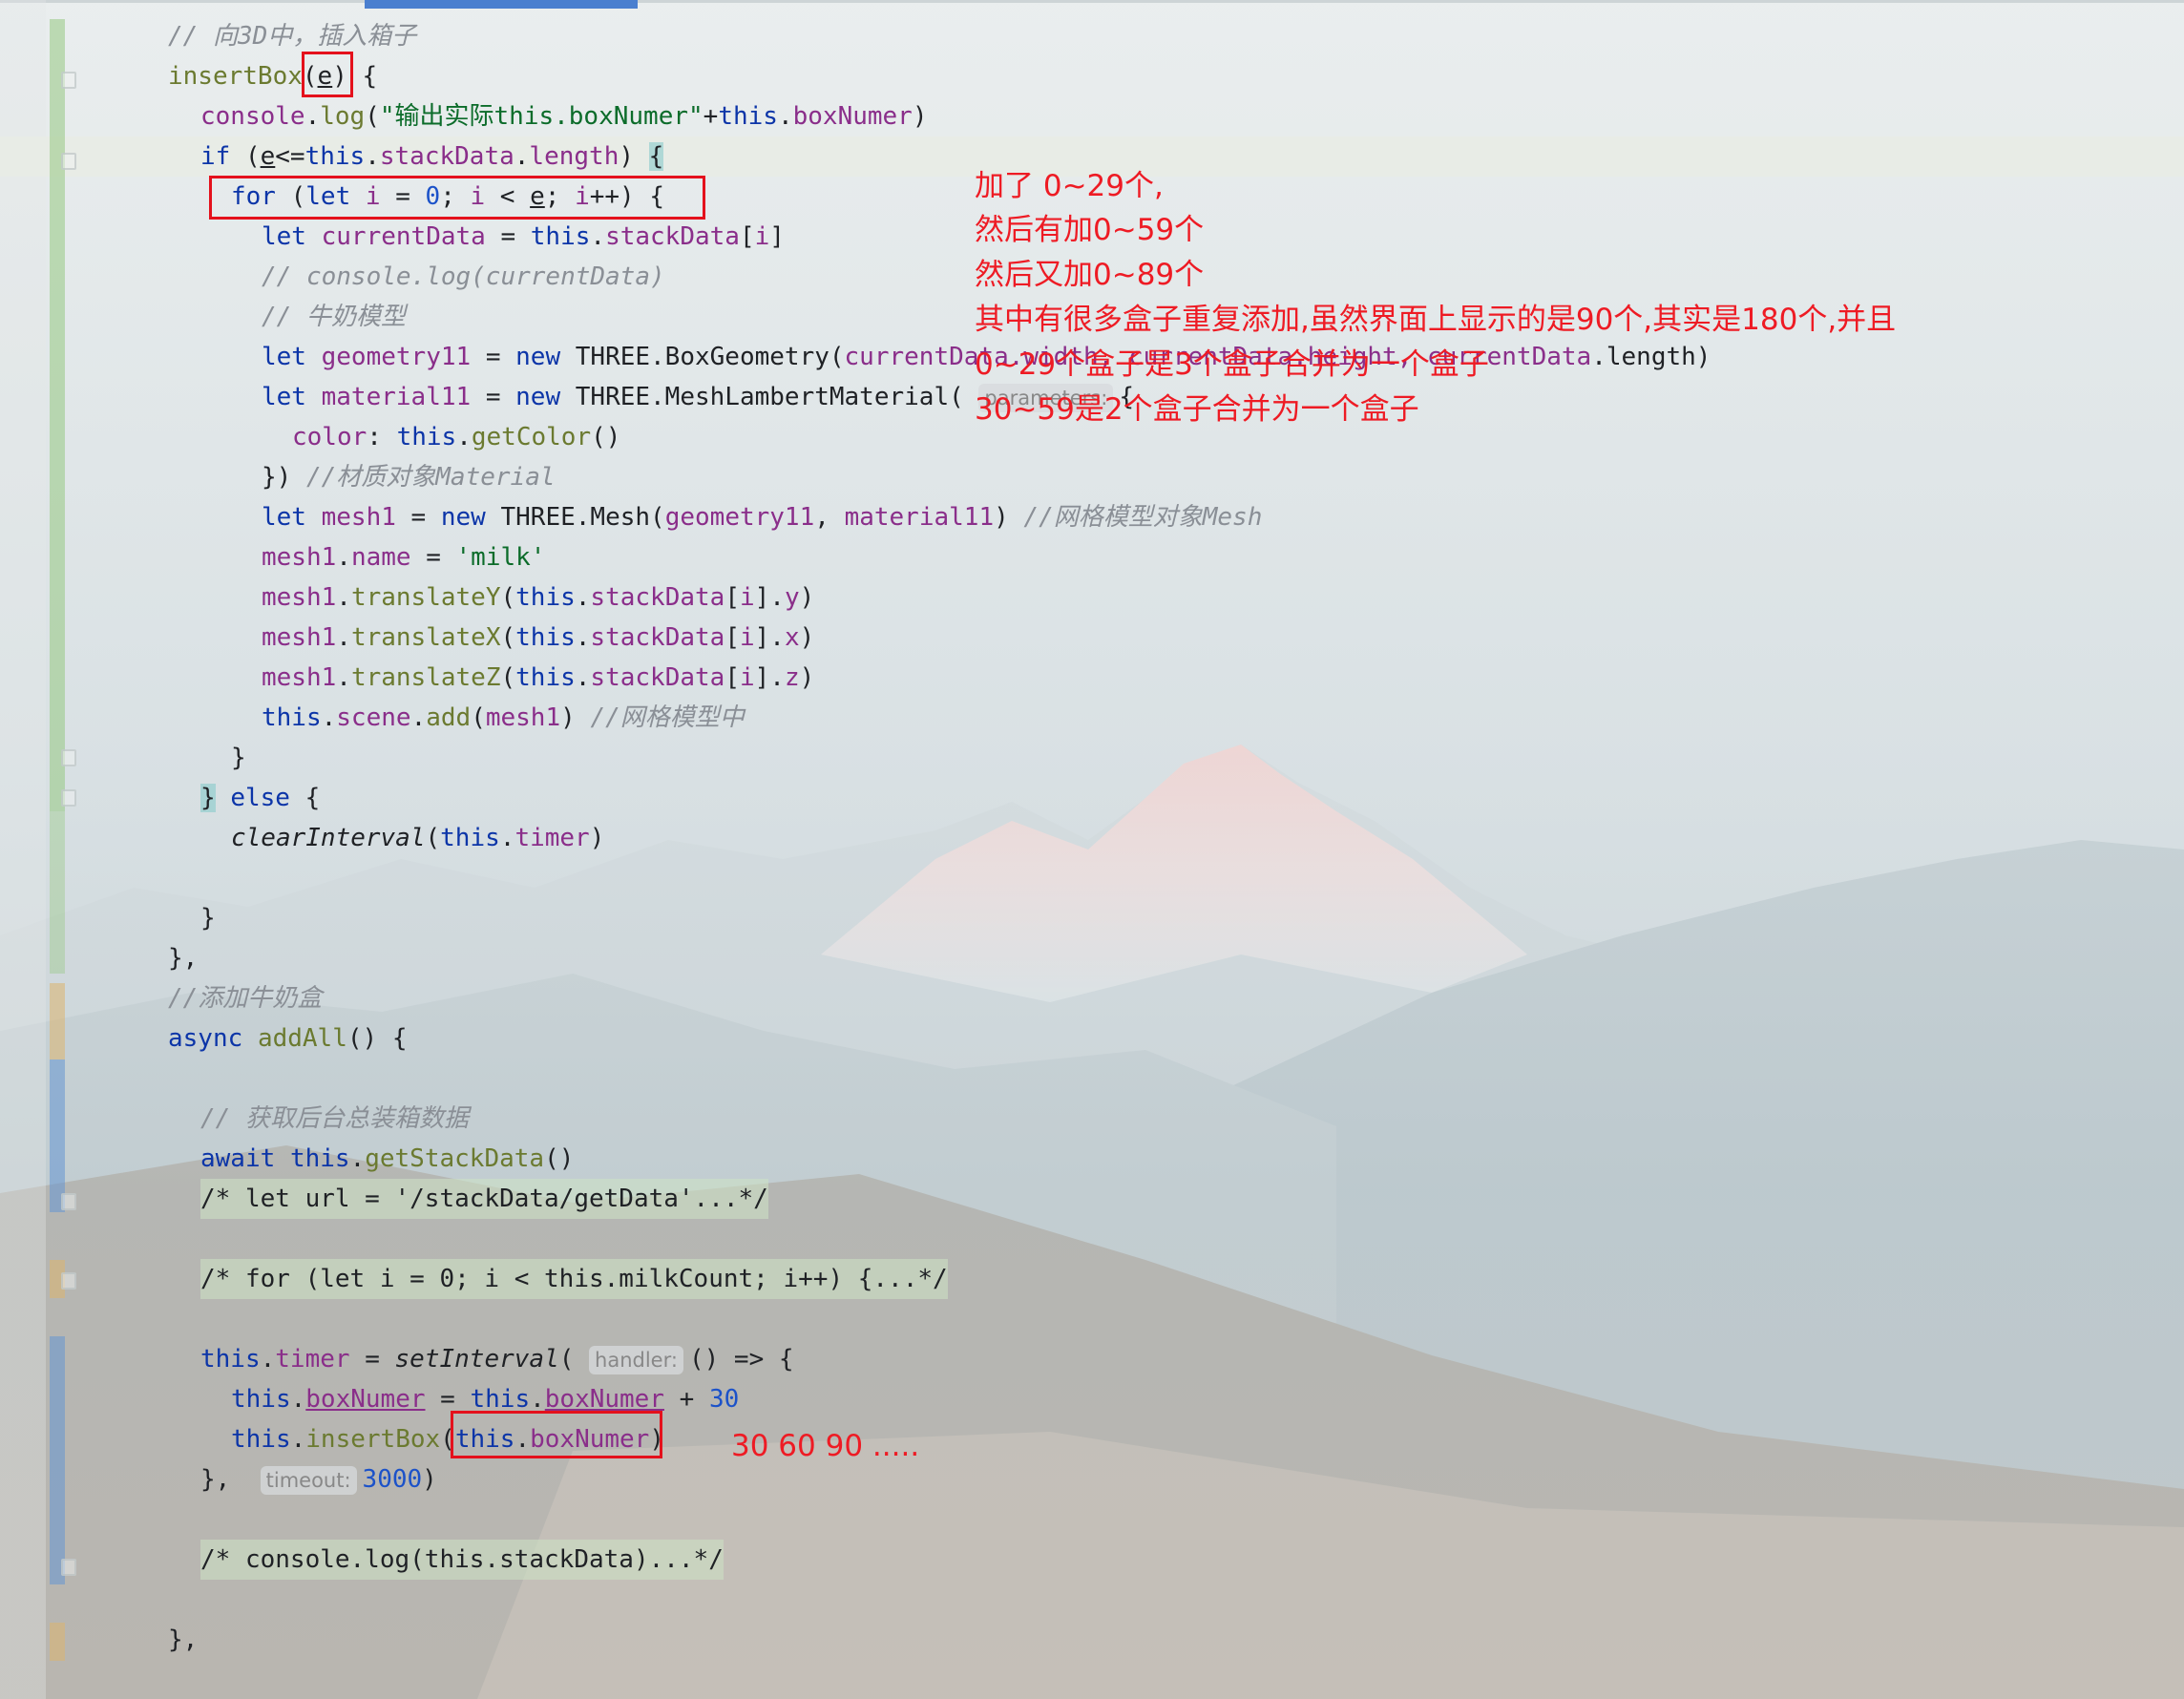 The height and width of the screenshot is (1699, 2184). Describe the element at coordinates (539, 677) in the screenshot. I see `code-line-translate-z: mesh1.translateZ(this.stackData[i].z)` at that location.